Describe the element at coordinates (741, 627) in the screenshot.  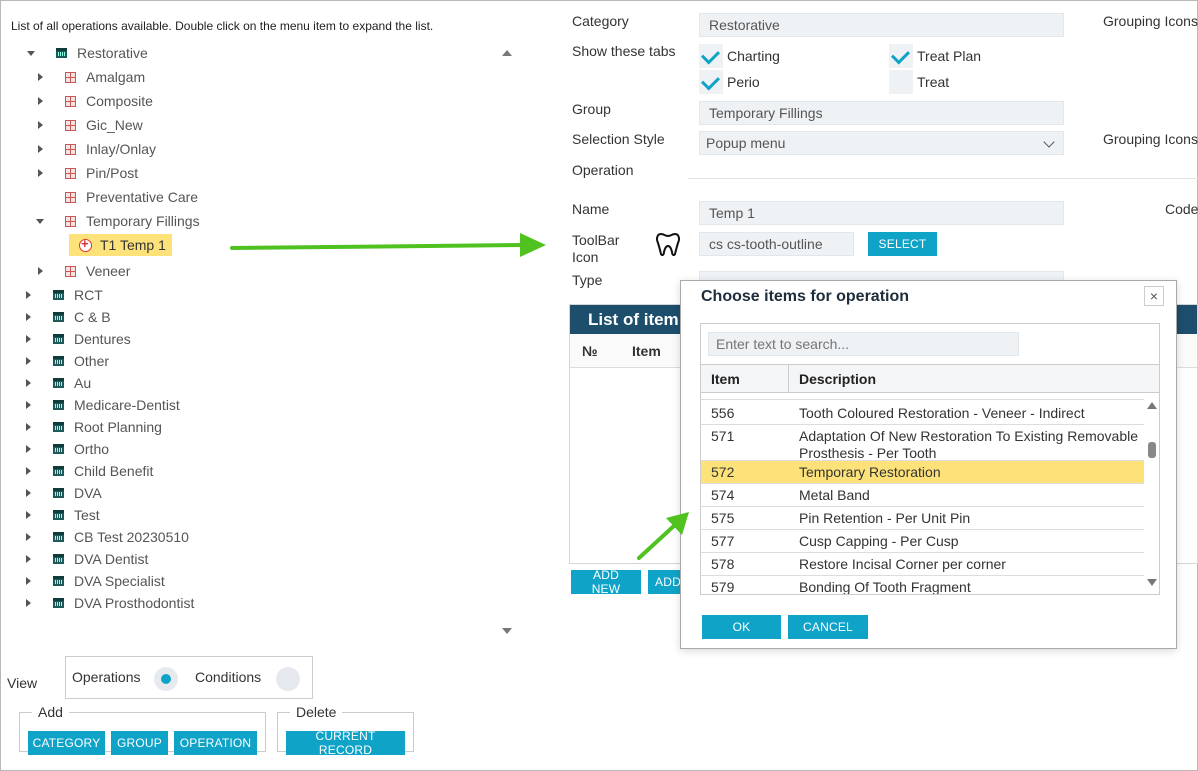
I see `ok-button: OK` at that location.